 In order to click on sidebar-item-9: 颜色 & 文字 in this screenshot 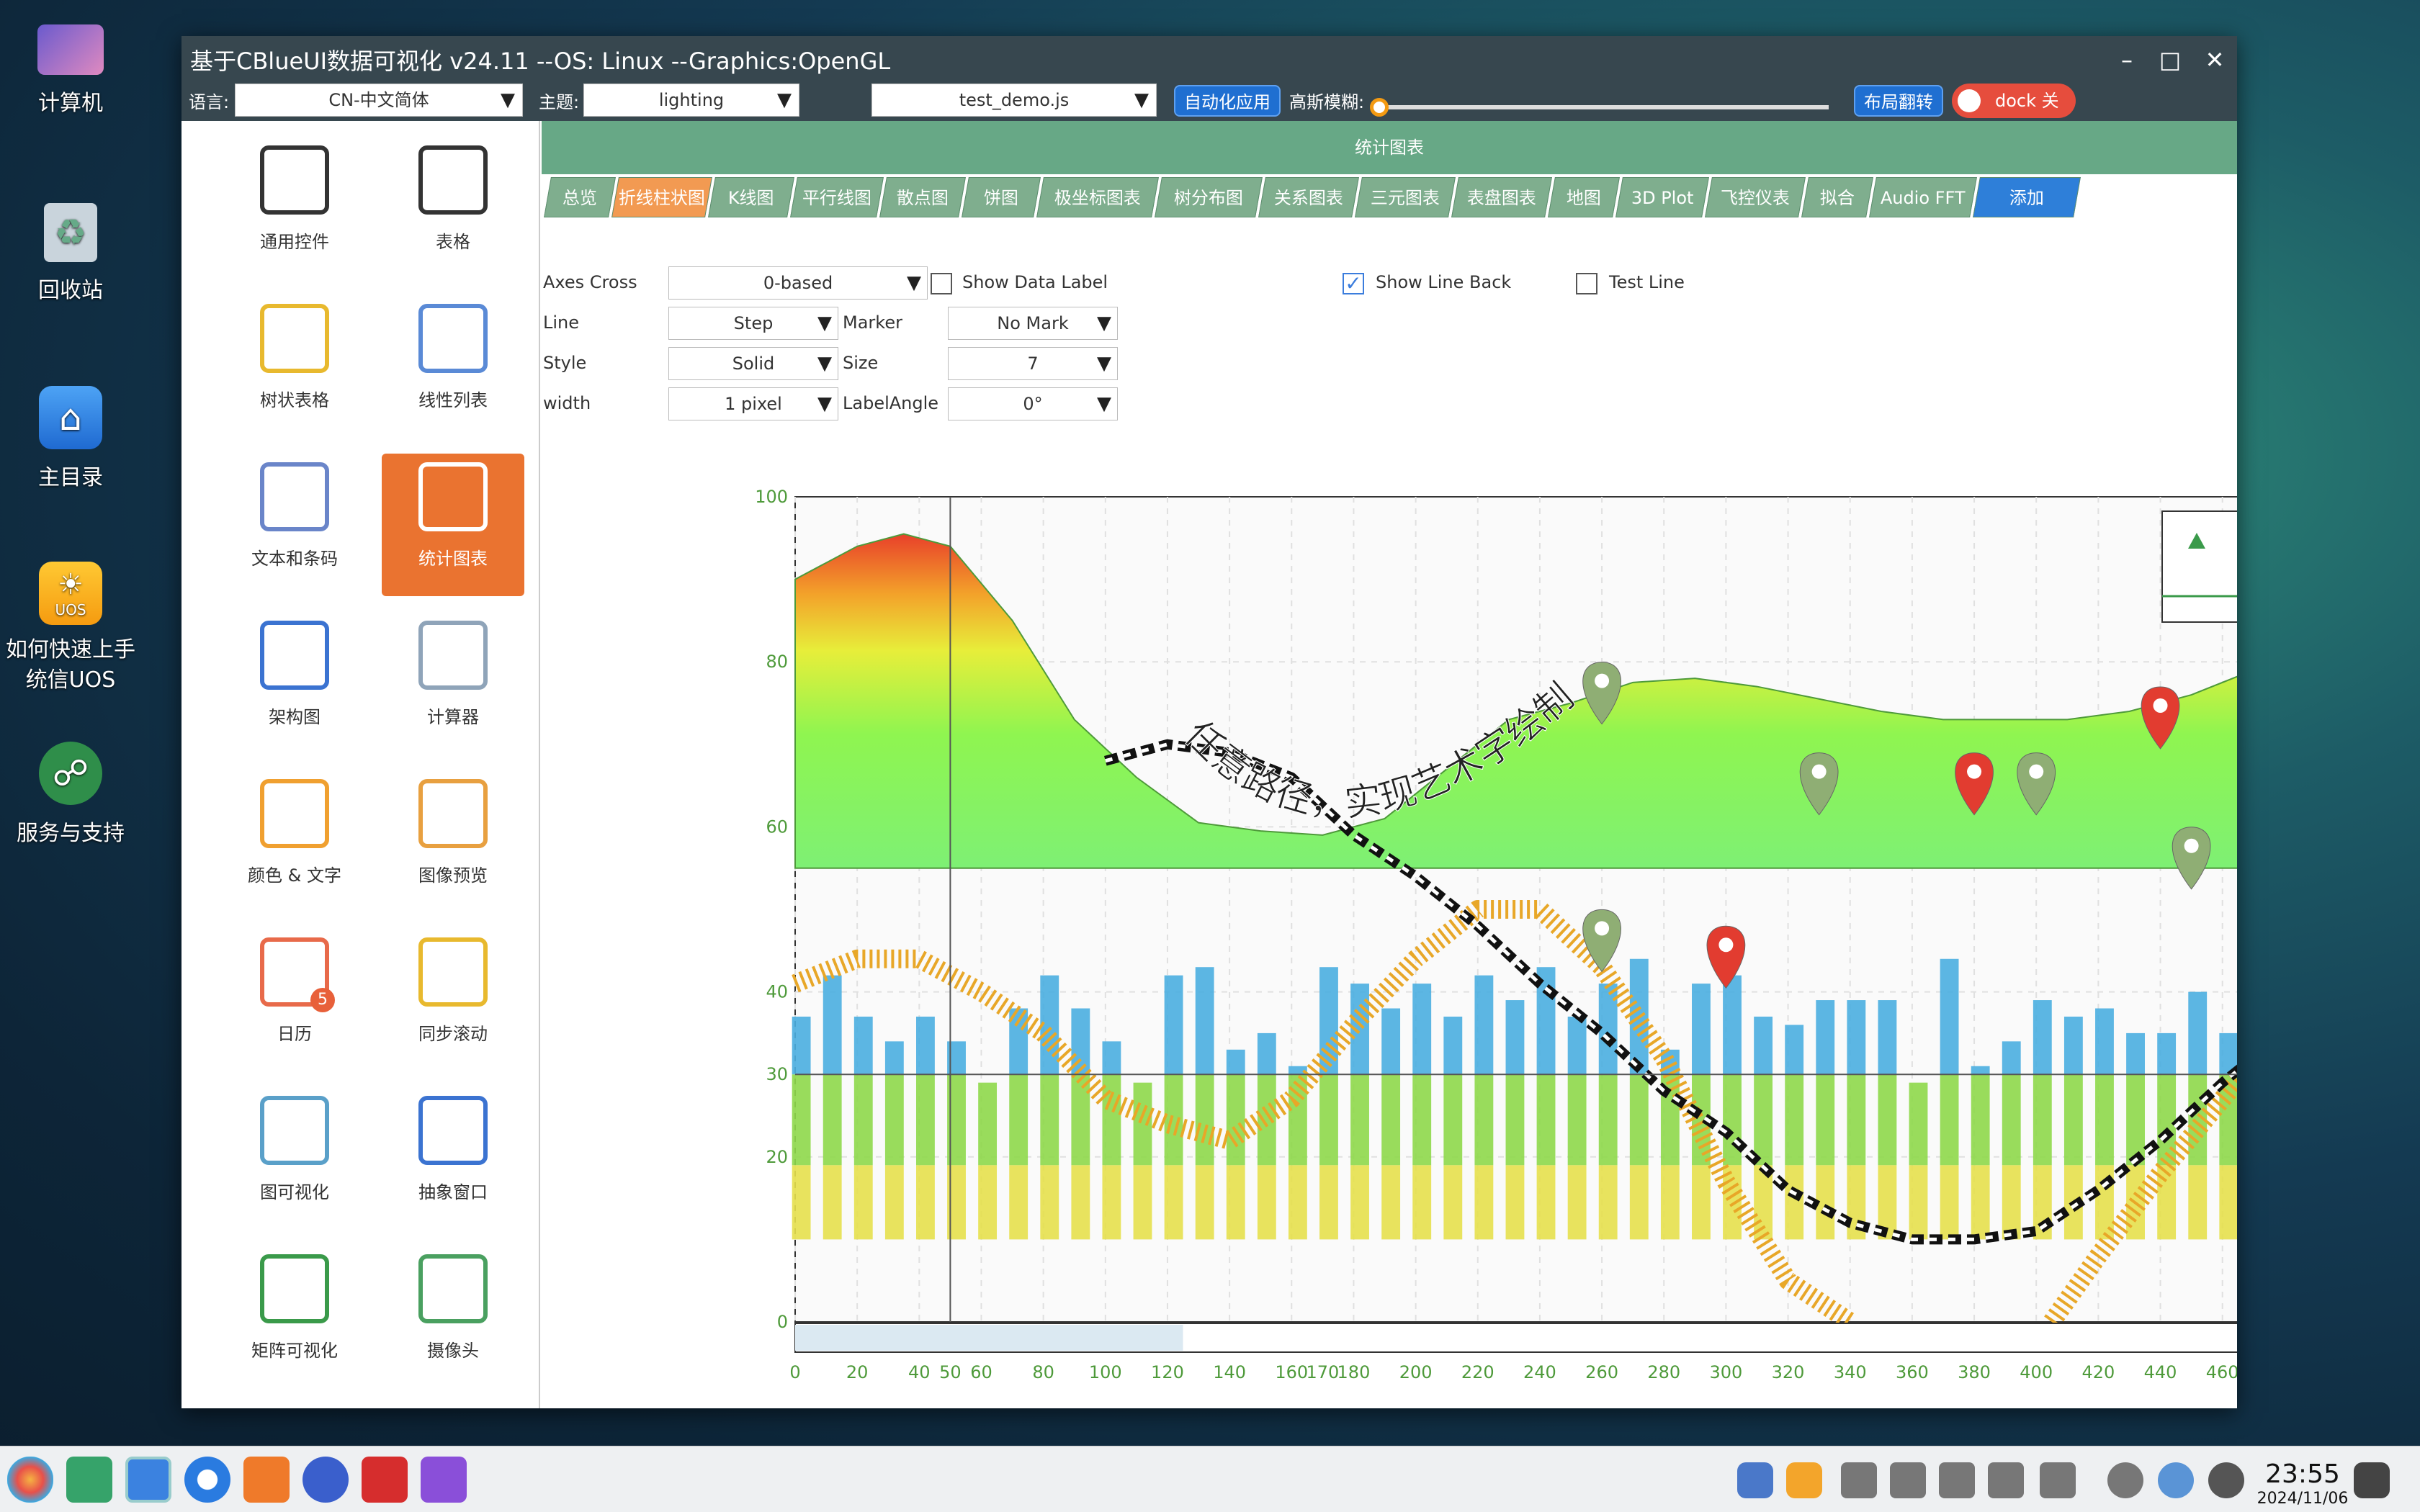, I will do `click(294, 841)`.